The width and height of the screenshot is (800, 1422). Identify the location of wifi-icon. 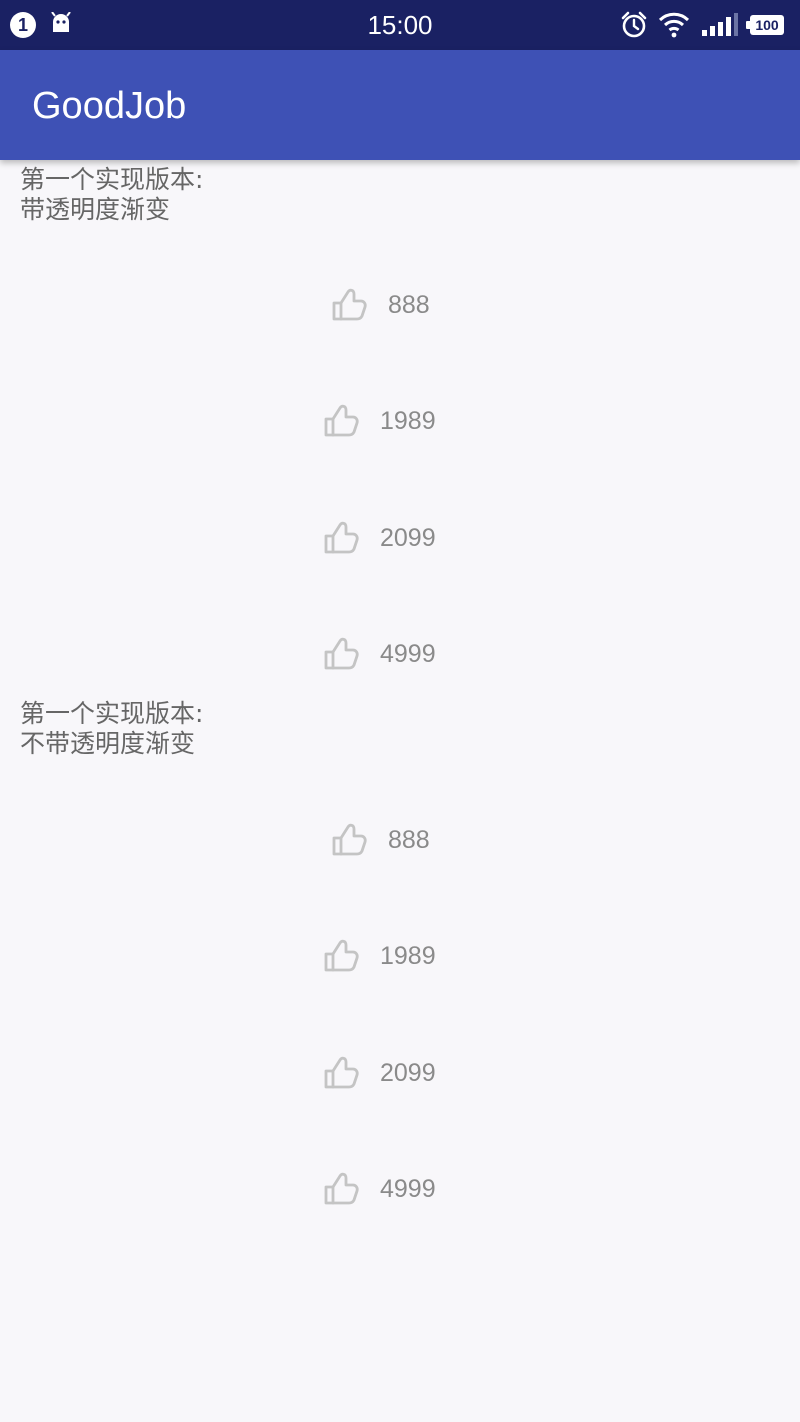
(674, 27).